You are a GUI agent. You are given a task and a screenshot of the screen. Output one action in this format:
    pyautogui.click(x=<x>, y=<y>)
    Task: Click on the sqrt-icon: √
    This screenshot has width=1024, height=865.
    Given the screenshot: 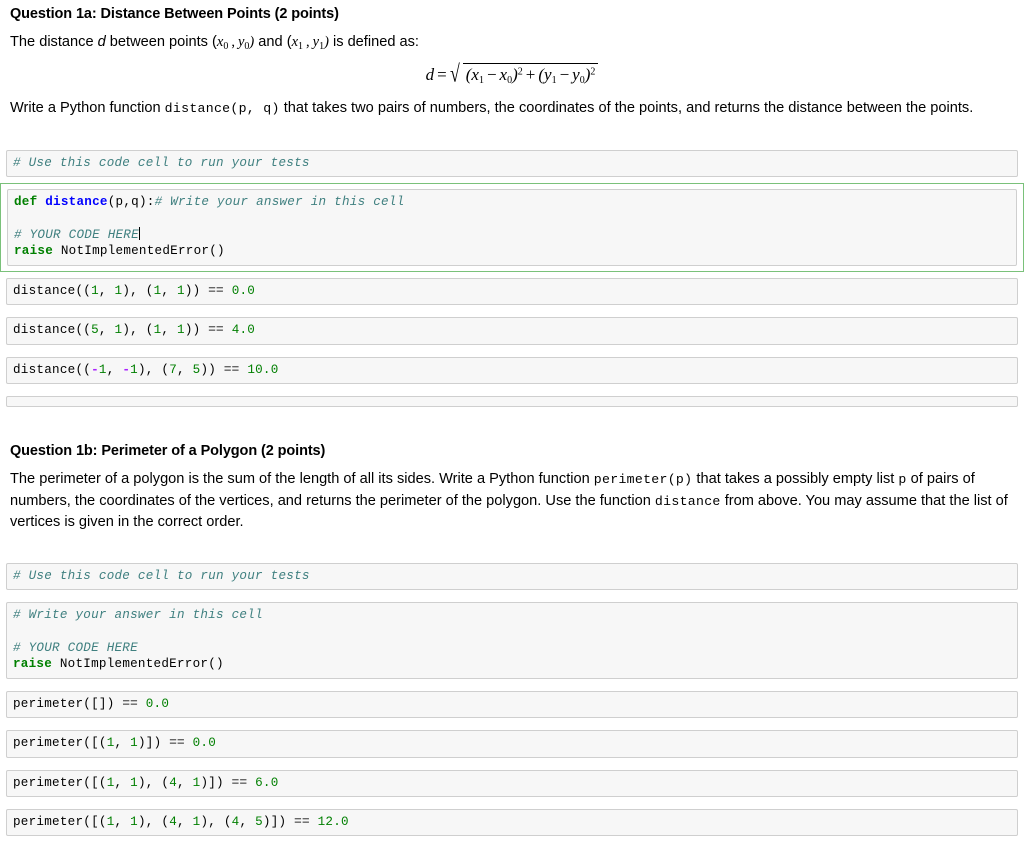 What is the action you would take?
    pyautogui.click(x=454, y=74)
    